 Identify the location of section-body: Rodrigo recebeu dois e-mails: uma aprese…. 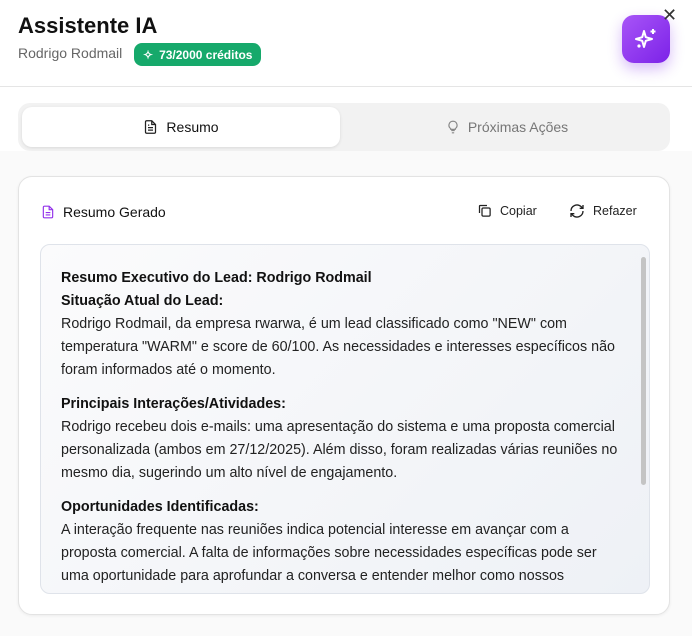
(339, 450).